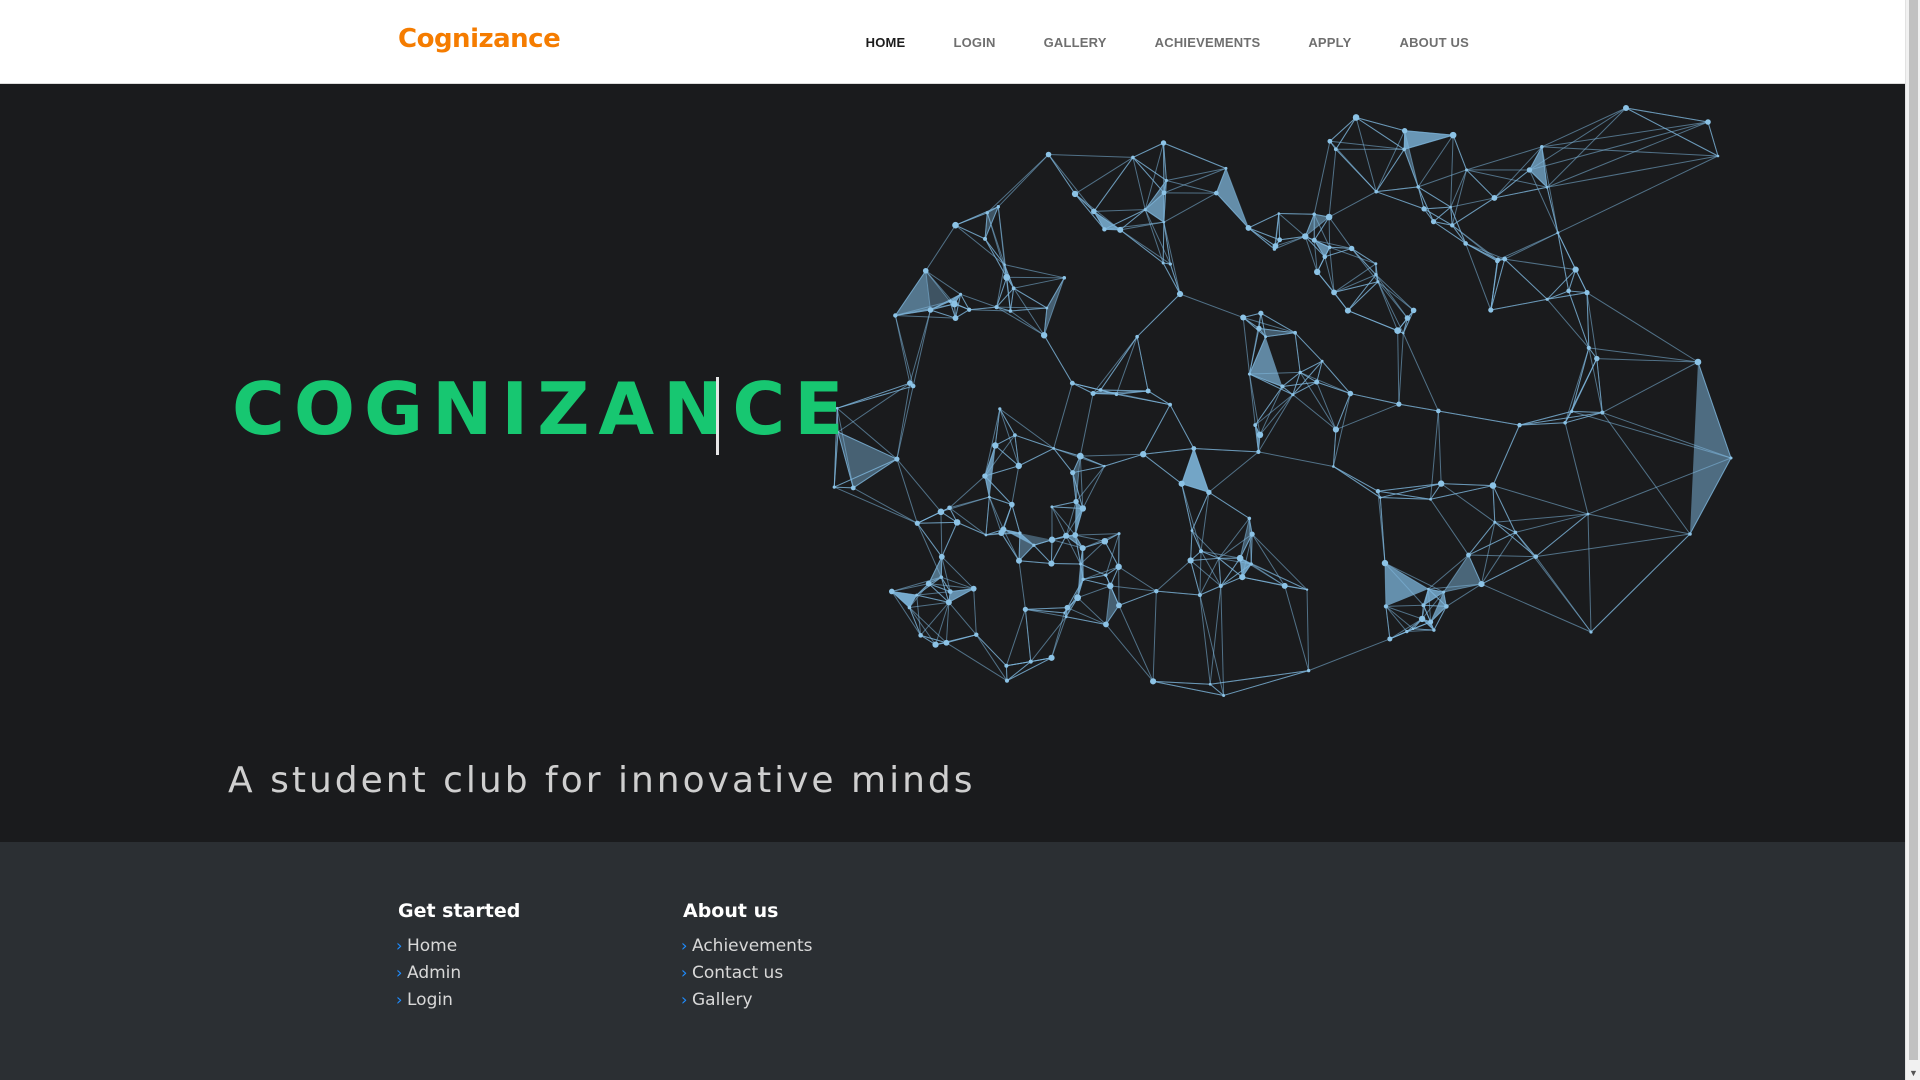 The width and height of the screenshot is (1920, 1080). I want to click on brand-logo: Cognizance, so click(479, 39).